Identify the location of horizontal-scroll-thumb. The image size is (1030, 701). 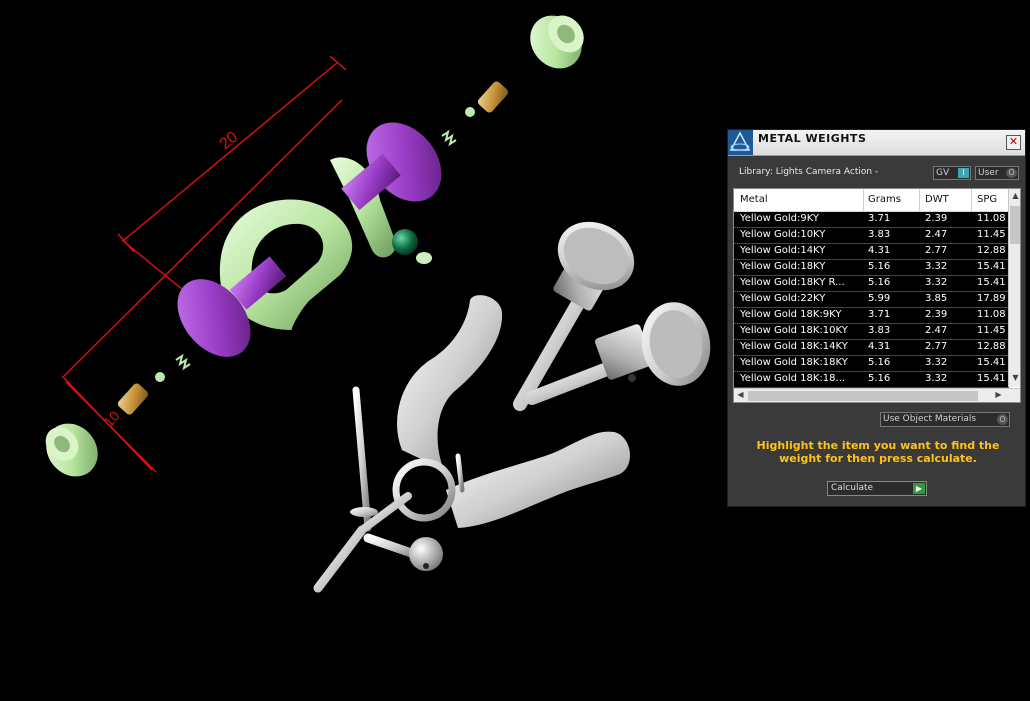
(863, 396).